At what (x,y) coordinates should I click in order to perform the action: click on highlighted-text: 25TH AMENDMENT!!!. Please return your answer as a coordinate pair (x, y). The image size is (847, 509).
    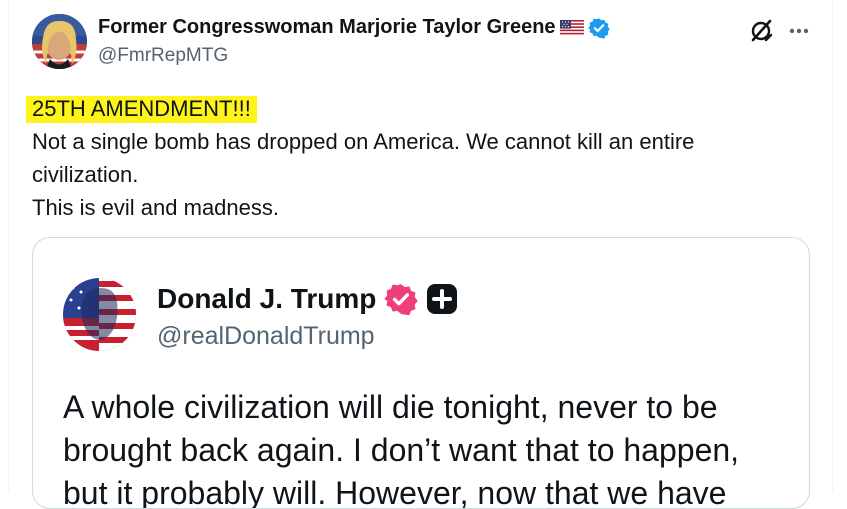
    Looking at the image, I should click on (141, 109).